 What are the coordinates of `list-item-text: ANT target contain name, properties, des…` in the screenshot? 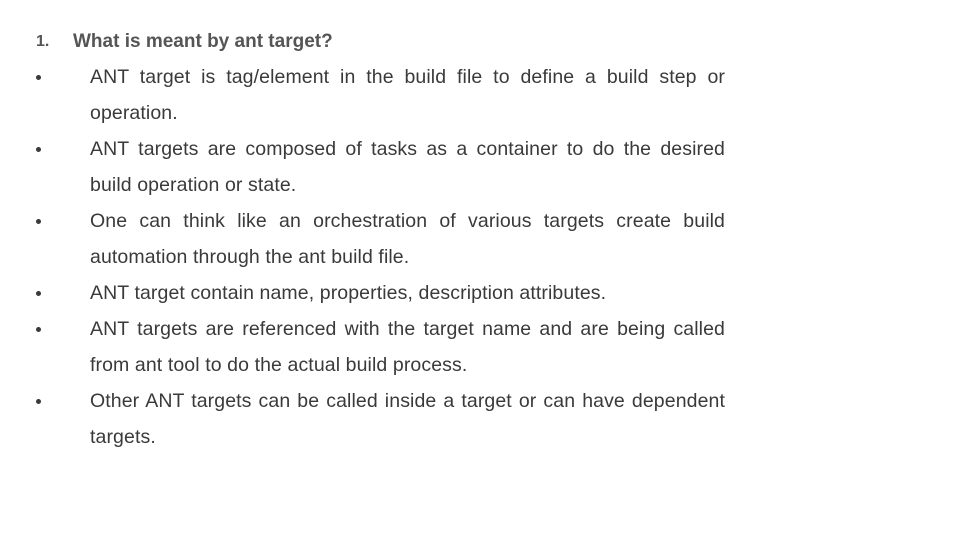 It's located at (348, 293).